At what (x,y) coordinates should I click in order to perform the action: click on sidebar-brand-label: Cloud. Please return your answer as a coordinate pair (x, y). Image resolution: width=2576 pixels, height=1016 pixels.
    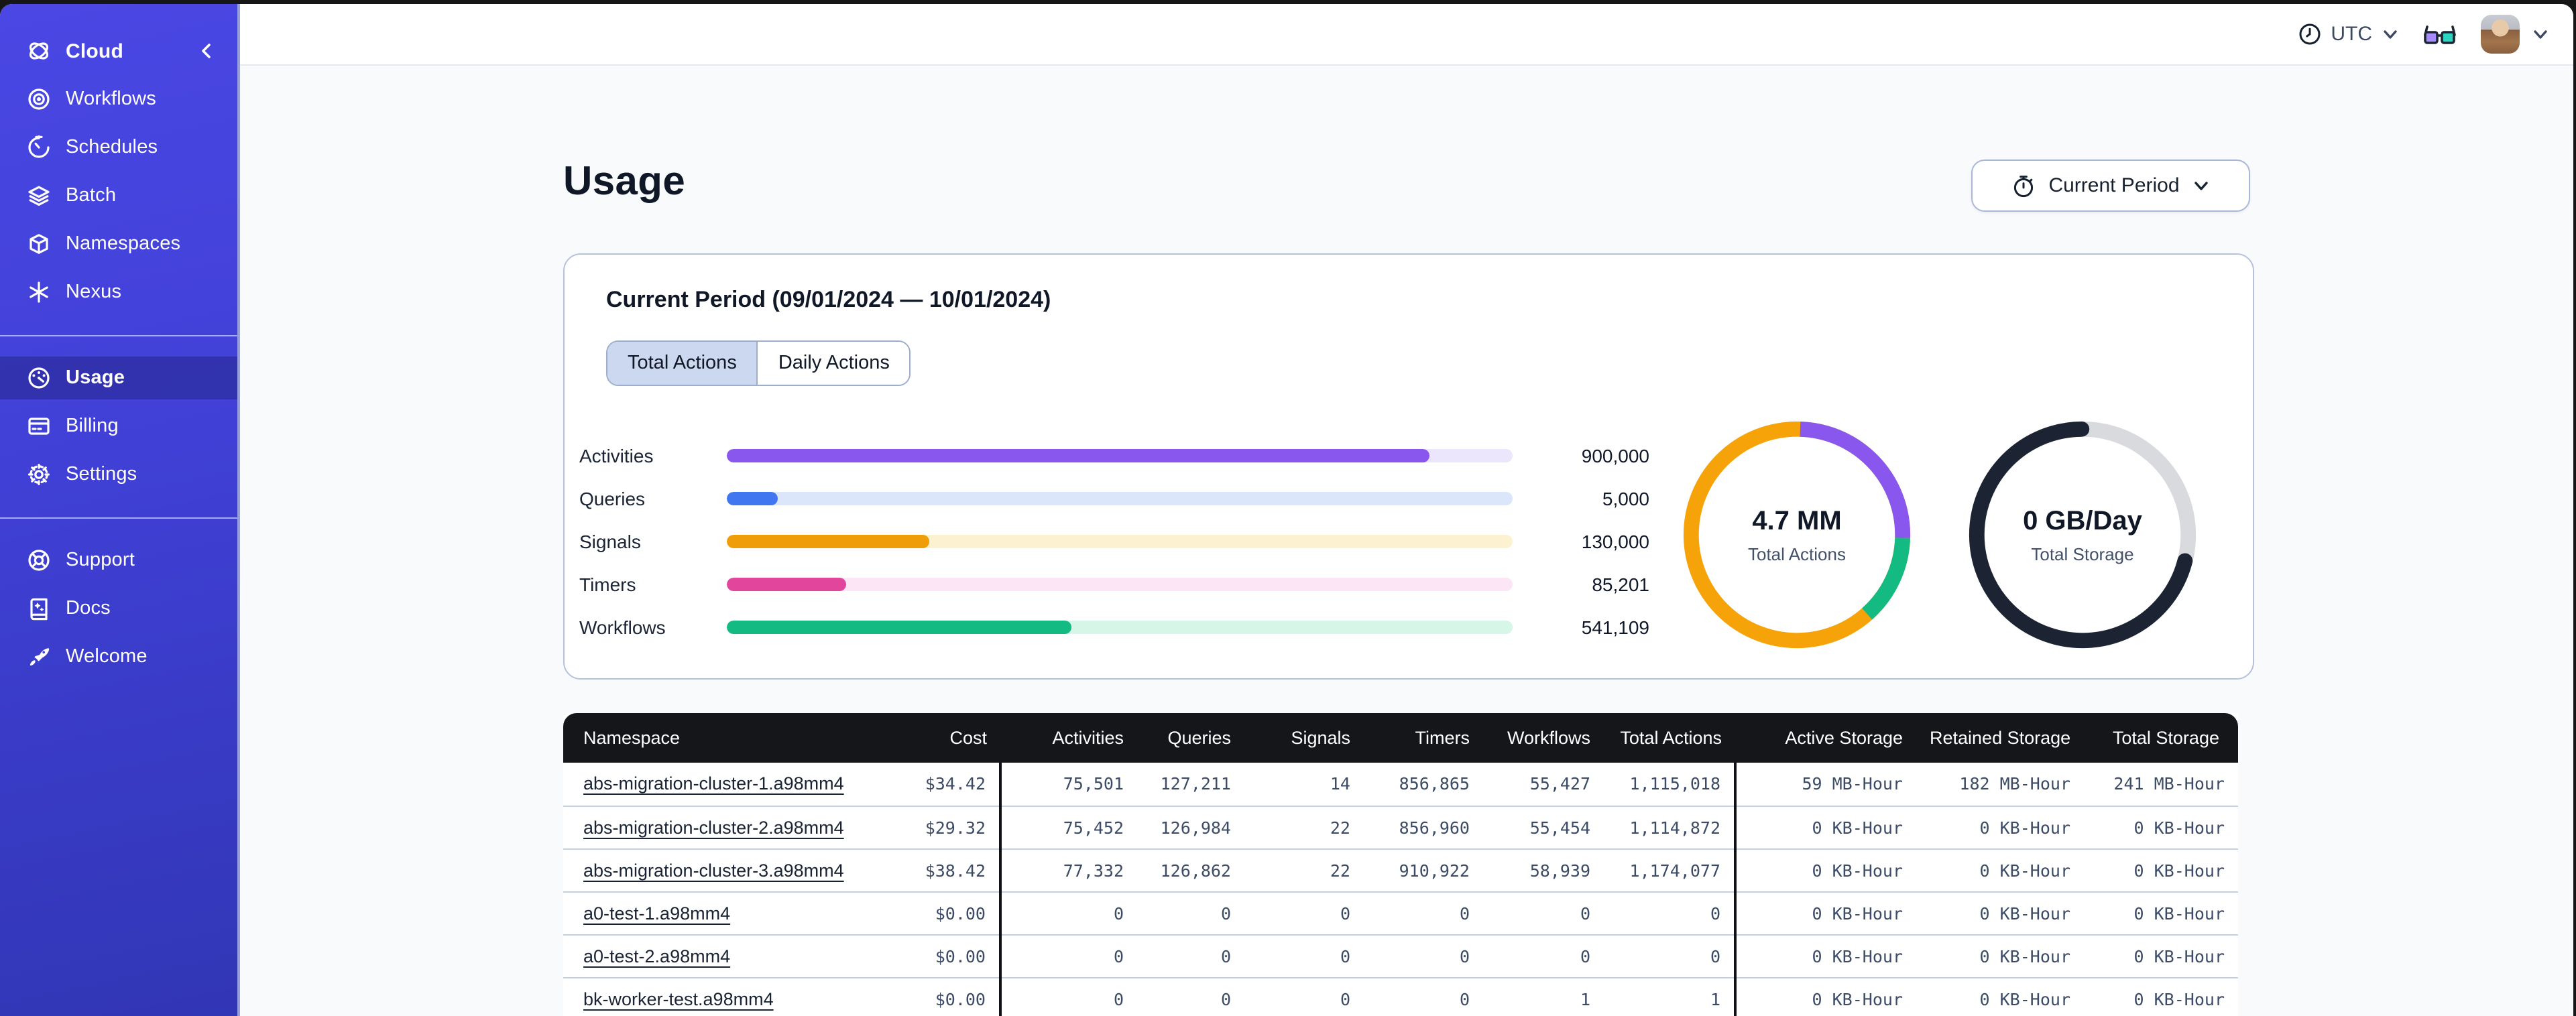
    Looking at the image, I should click on (94, 51).